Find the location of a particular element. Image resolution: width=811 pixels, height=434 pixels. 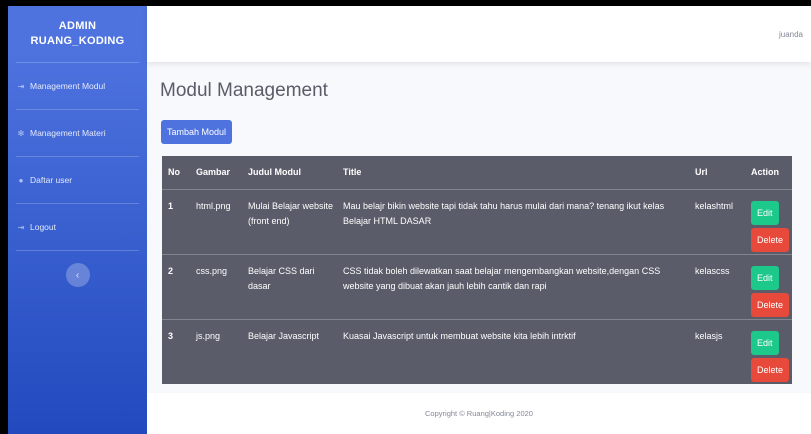

sign-out-icon: ⇥ is located at coordinates (21, 227).